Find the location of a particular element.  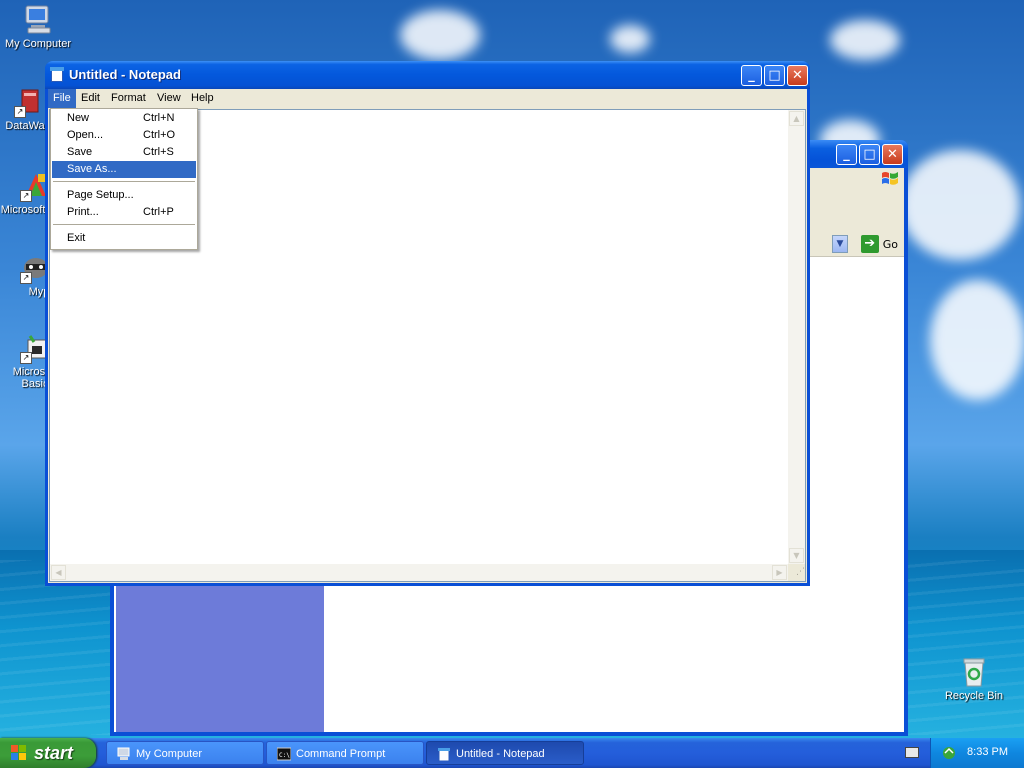

go-button: ➔ Go is located at coordinates (879, 244).